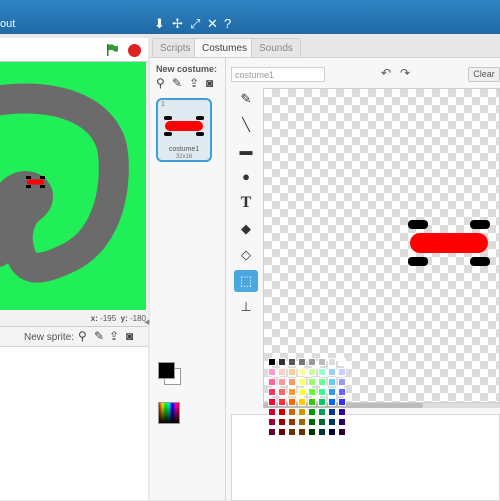  I want to click on color-picker, so click(169, 413).